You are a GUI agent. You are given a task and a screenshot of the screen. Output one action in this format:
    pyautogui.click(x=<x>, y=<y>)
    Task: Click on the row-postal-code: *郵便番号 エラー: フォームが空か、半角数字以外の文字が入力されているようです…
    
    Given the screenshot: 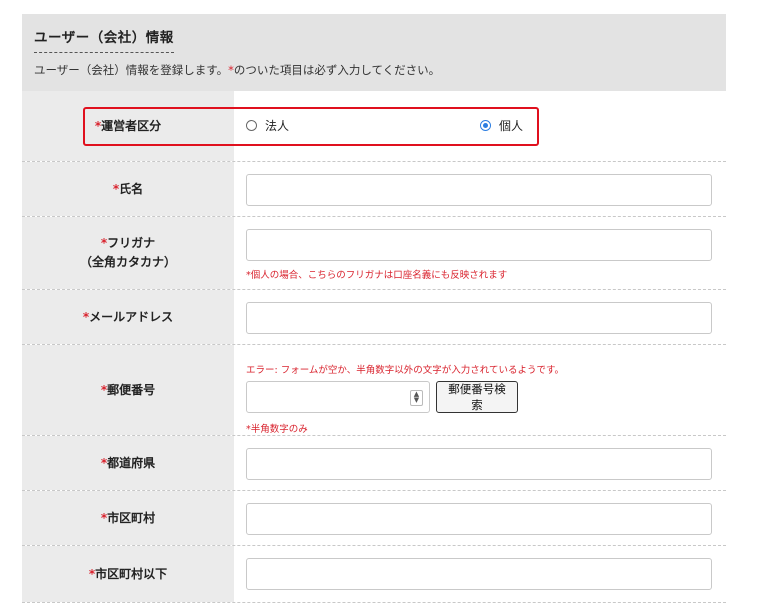 What is the action you would take?
    pyautogui.click(x=374, y=390)
    